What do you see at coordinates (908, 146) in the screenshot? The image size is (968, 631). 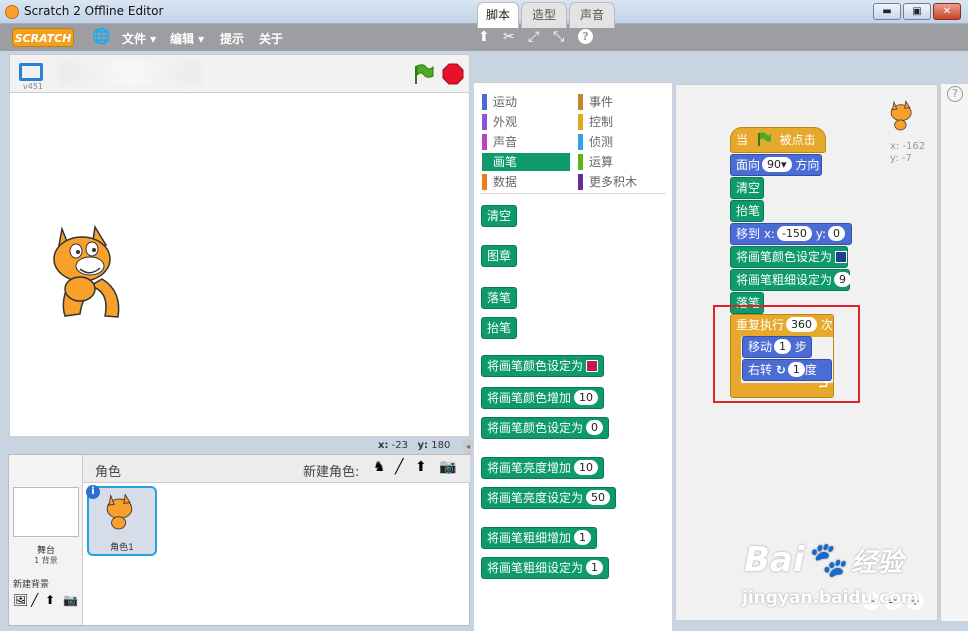 I see `sprite-x: x: -162` at bounding box center [908, 146].